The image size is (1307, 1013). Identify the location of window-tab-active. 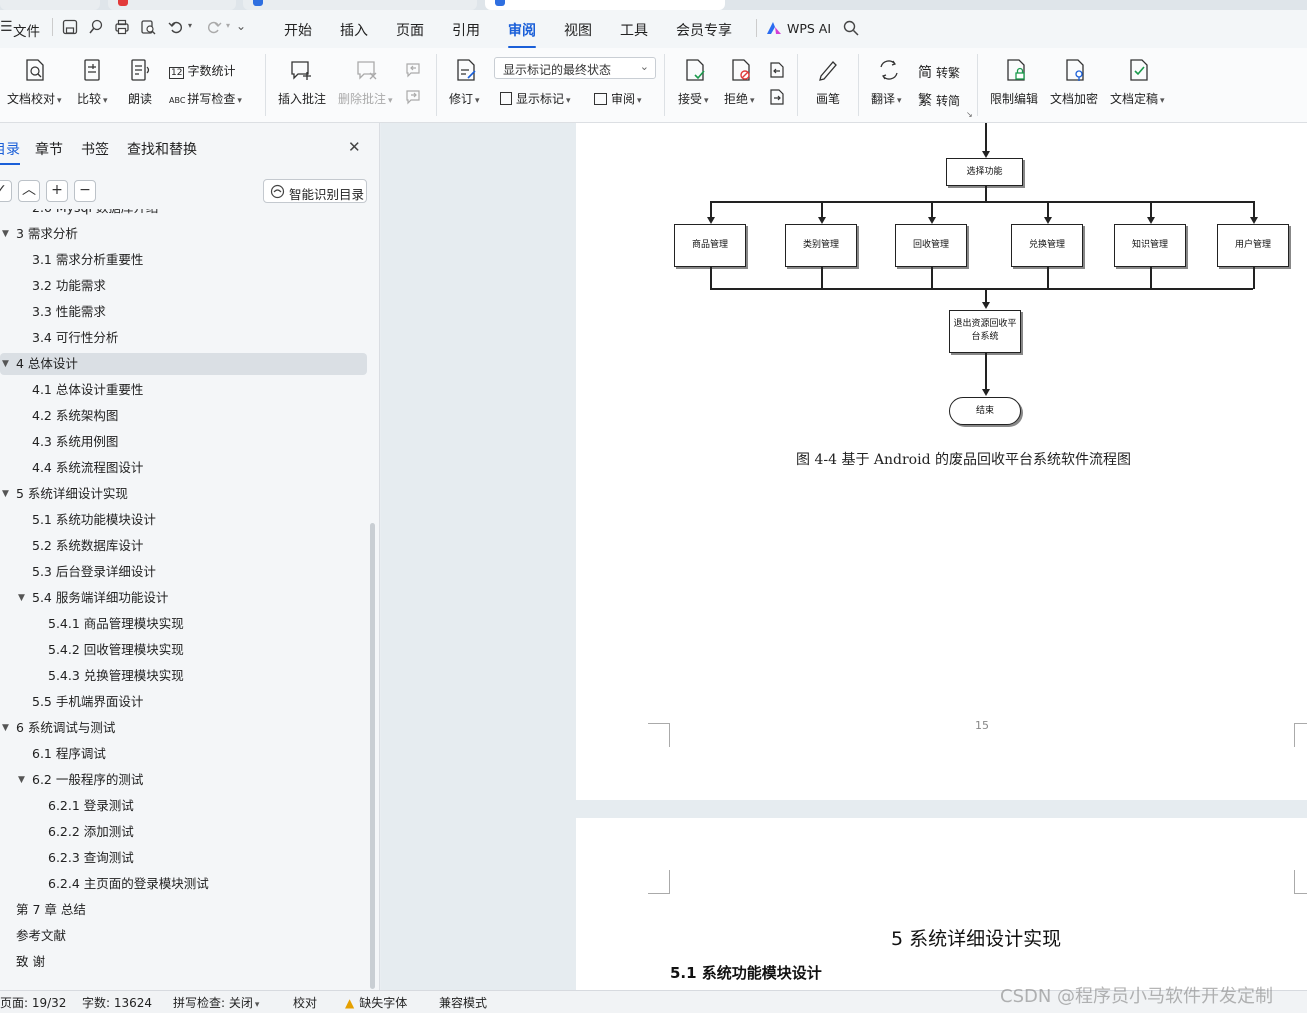
(605, 5).